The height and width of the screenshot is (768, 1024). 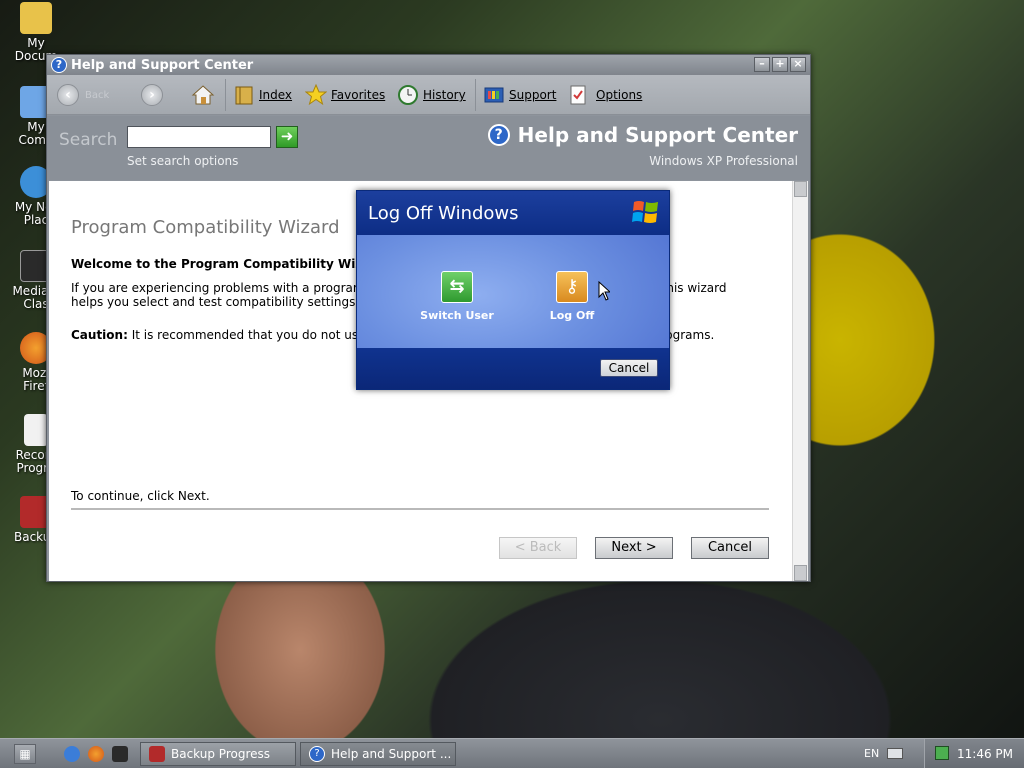 What do you see at coordinates (800, 189) in the screenshot?
I see `scroll-up-icon` at bounding box center [800, 189].